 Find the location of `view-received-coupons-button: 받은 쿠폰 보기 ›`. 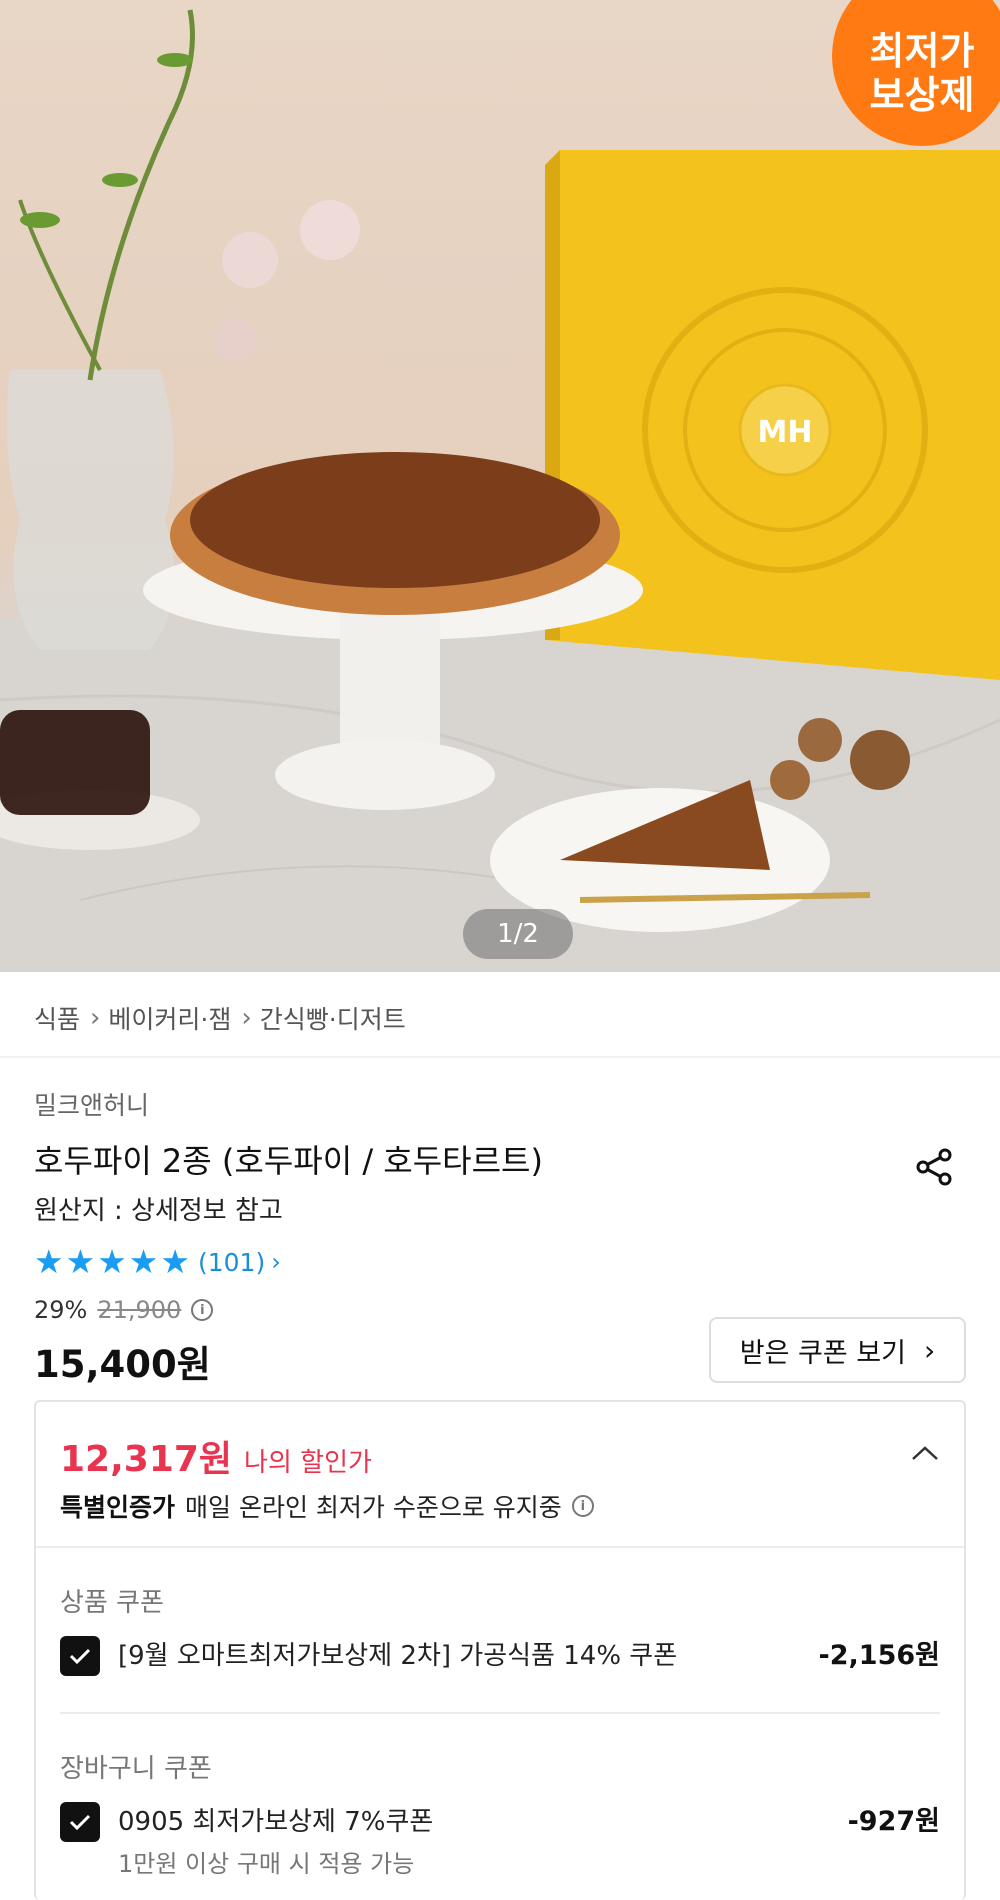

view-received-coupons-button: 받은 쿠폰 보기 › is located at coordinates (837, 1350).